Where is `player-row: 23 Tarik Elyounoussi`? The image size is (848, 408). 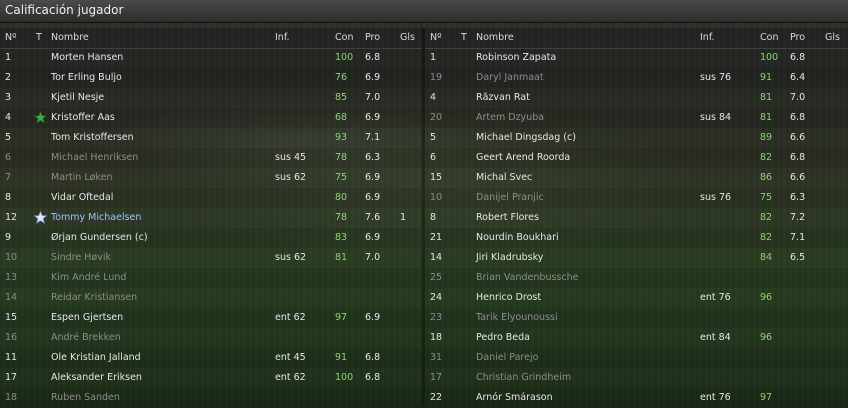
player-row: 23 Tarik Elyounoussi is located at coordinates (636, 318).